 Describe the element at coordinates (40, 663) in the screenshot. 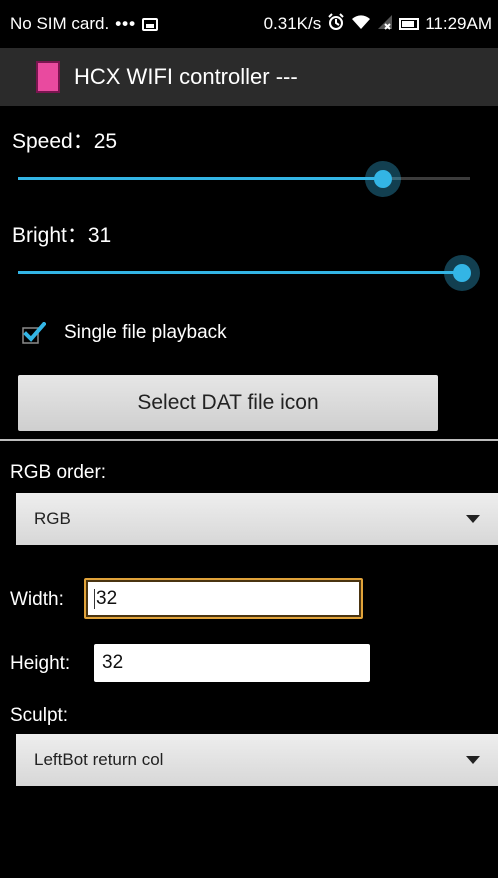

I see `height-label: Height:` at that location.